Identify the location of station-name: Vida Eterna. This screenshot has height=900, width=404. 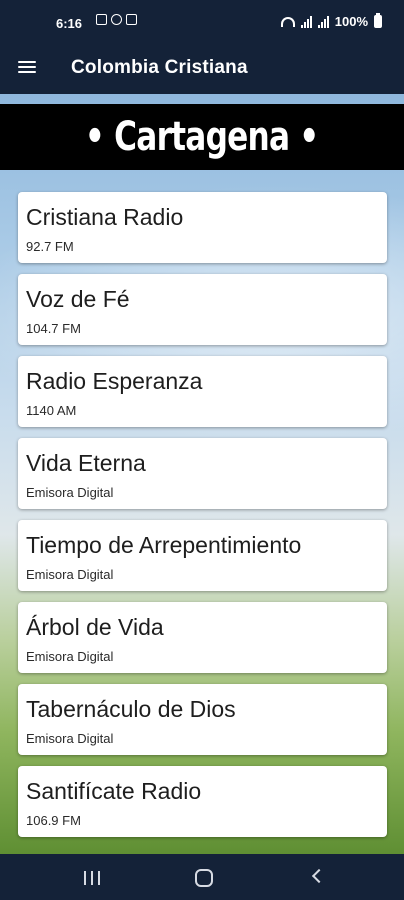
(86, 463).